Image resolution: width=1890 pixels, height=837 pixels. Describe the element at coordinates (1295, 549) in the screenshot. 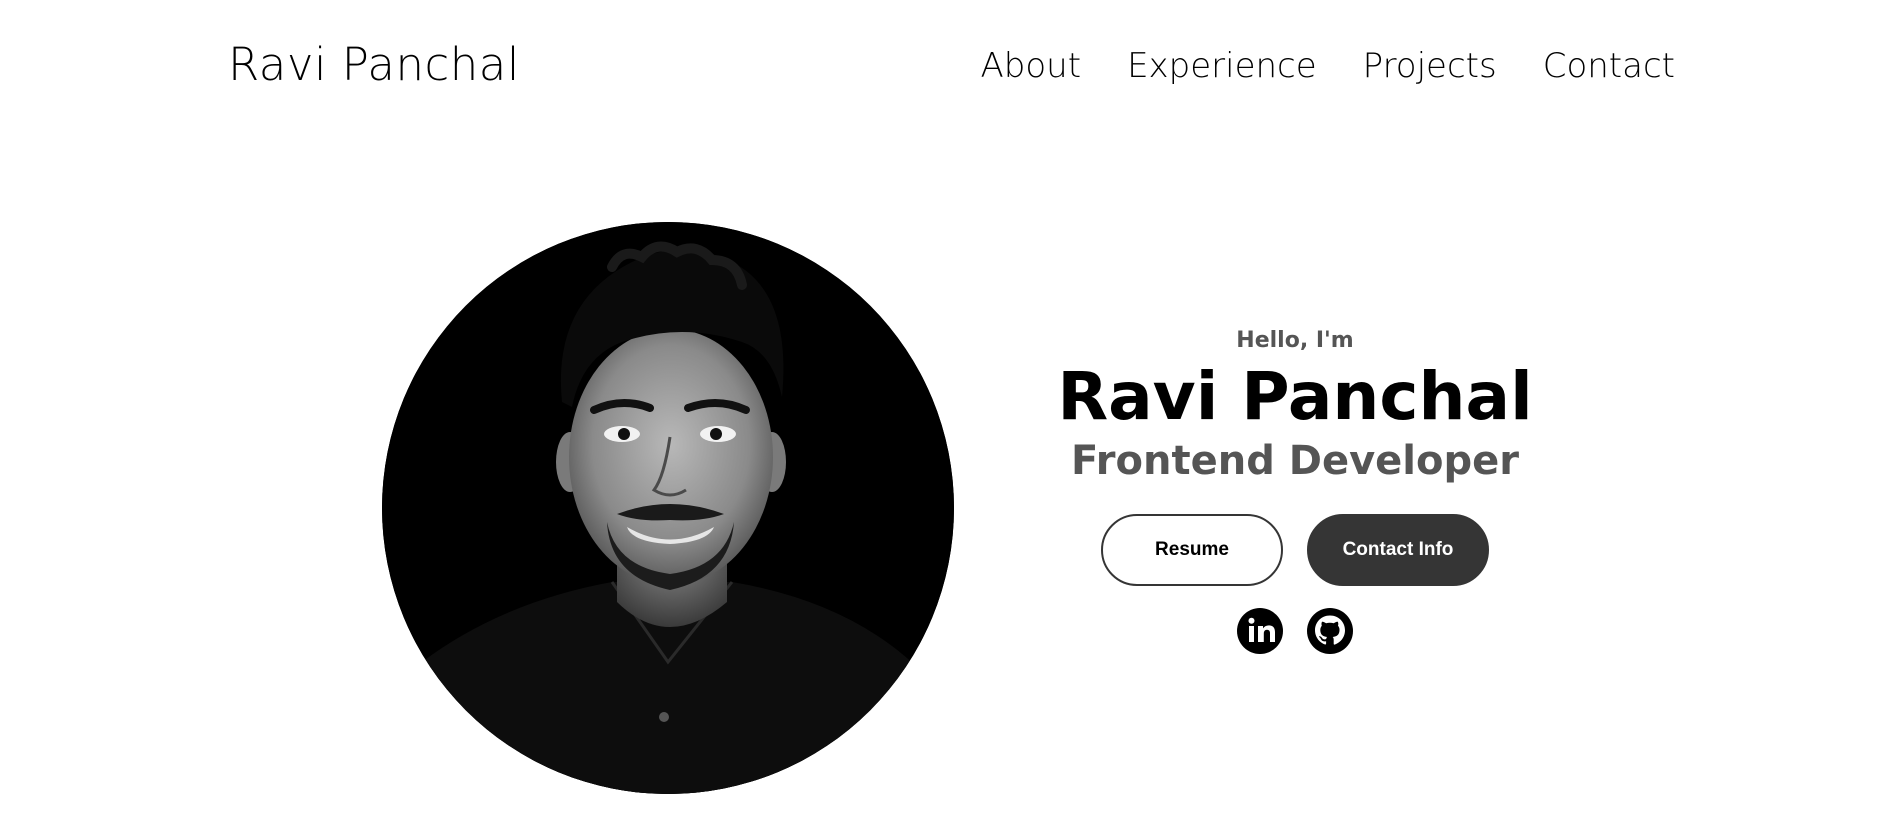

I see `hero-buttons: Resume Contact Info` at that location.